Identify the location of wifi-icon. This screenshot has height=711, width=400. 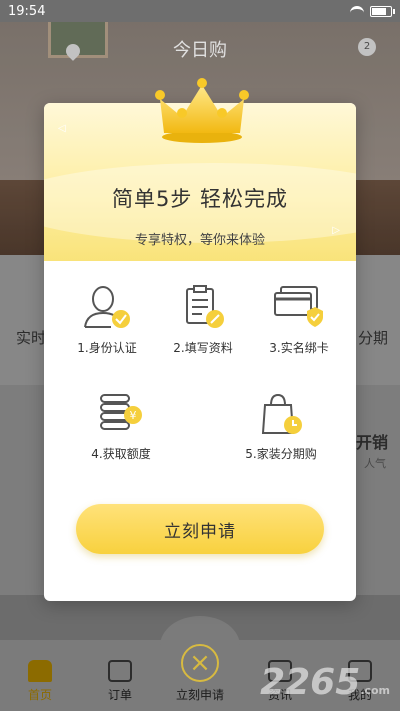
(357, 11).